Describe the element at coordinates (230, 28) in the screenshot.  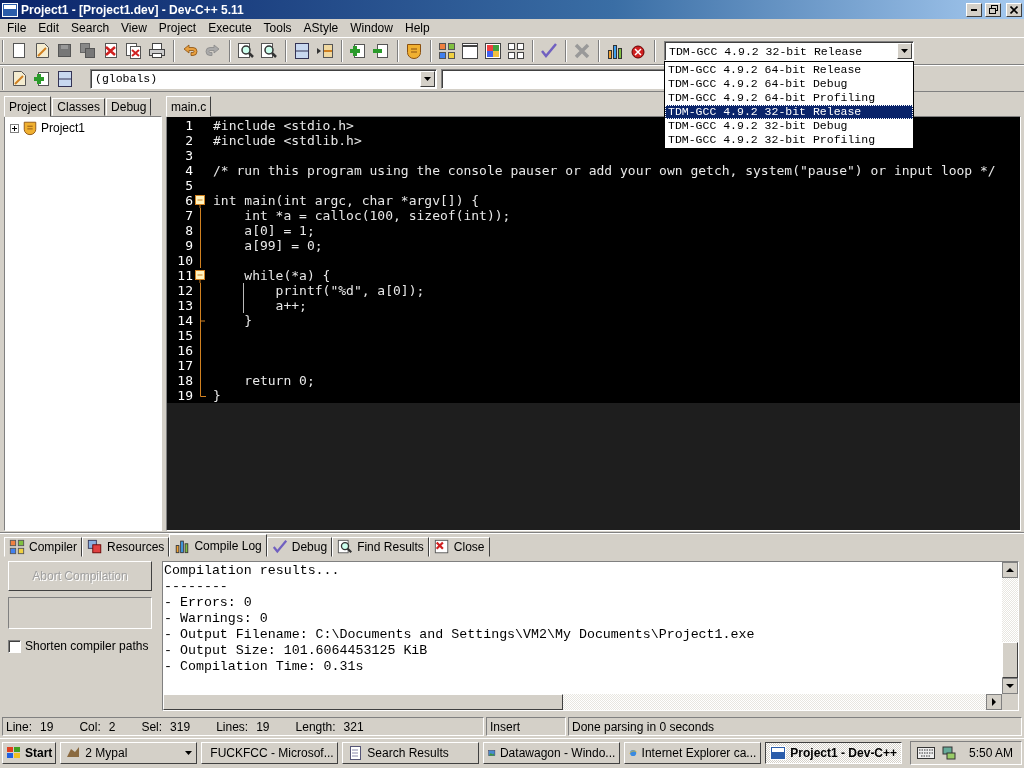
I see `menu-item: Execute` at that location.